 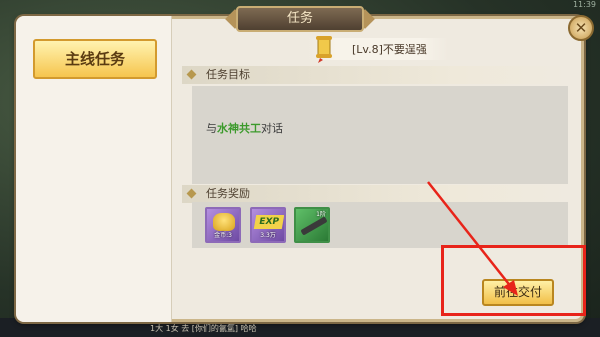 I want to click on reward-weapon-item: 1阶, so click(x=312, y=225).